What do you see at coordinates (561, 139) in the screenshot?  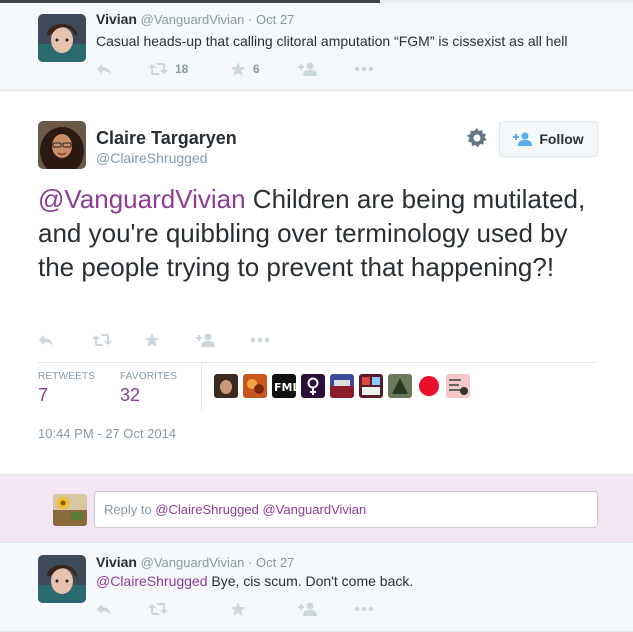 I see `follow-label: Follow` at bounding box center [561, 139].